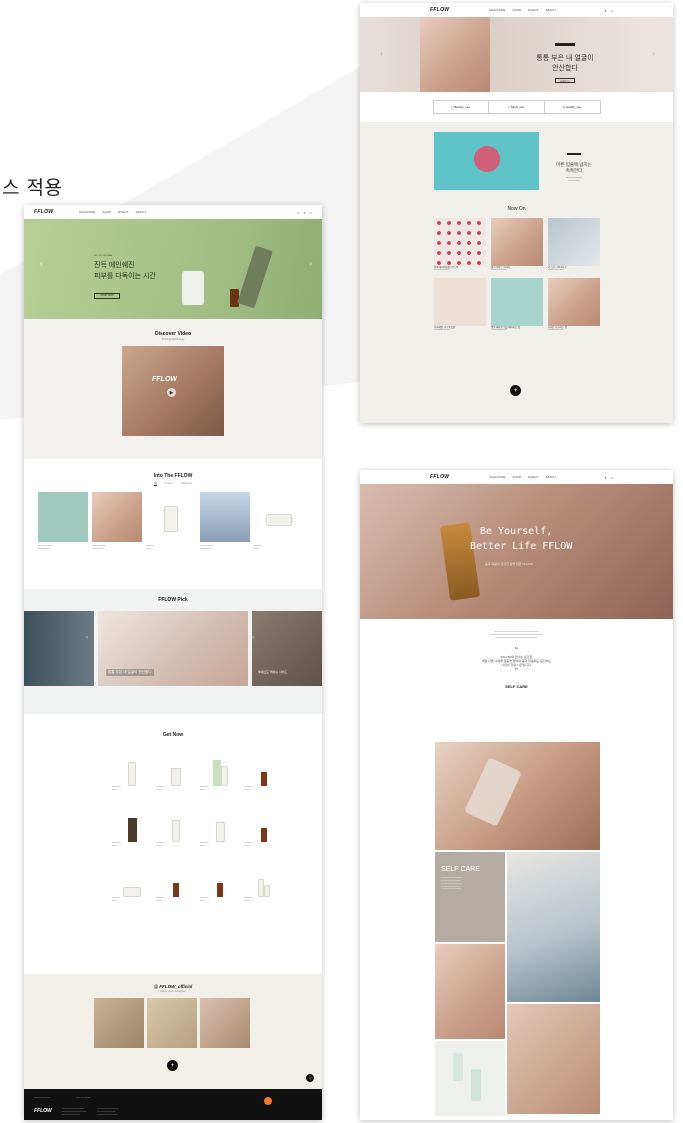 The width and height of the screenshot is (683, 1123). Describe the element at coordinates (612, 10) in the screenshot. I see `cart-icon-2: ⌂` at that location.